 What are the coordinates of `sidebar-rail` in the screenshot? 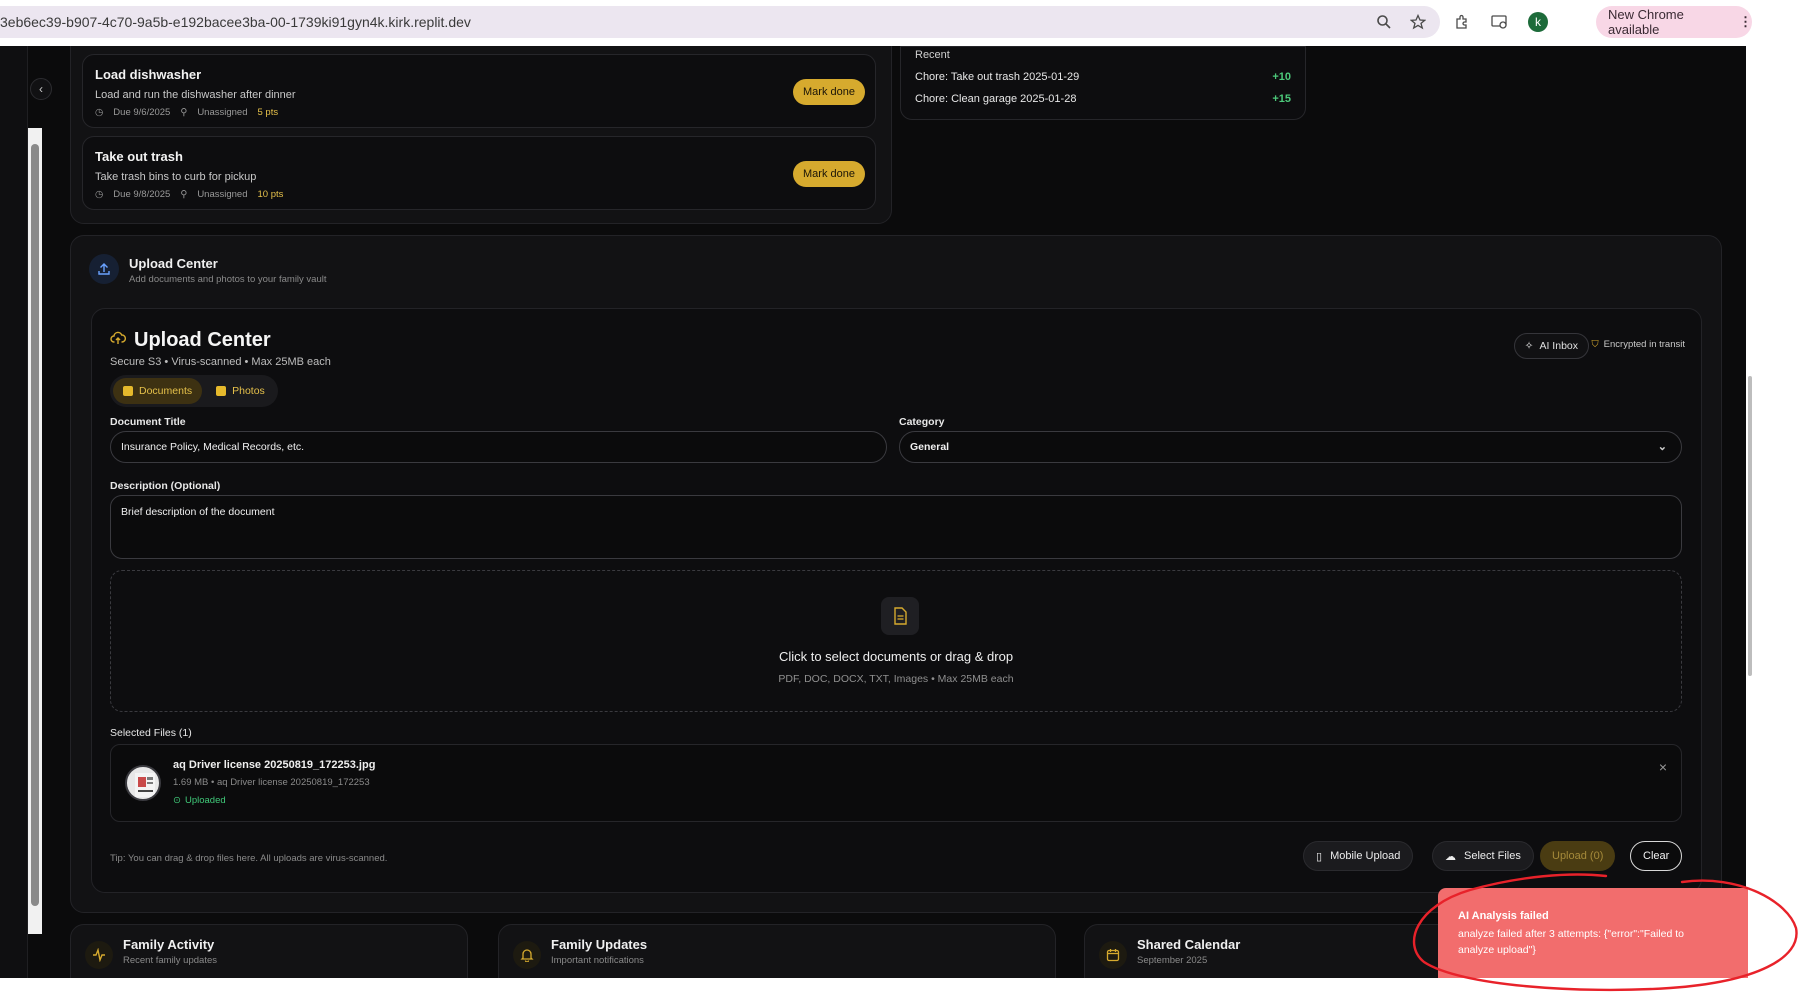 It's located at (14, 512).